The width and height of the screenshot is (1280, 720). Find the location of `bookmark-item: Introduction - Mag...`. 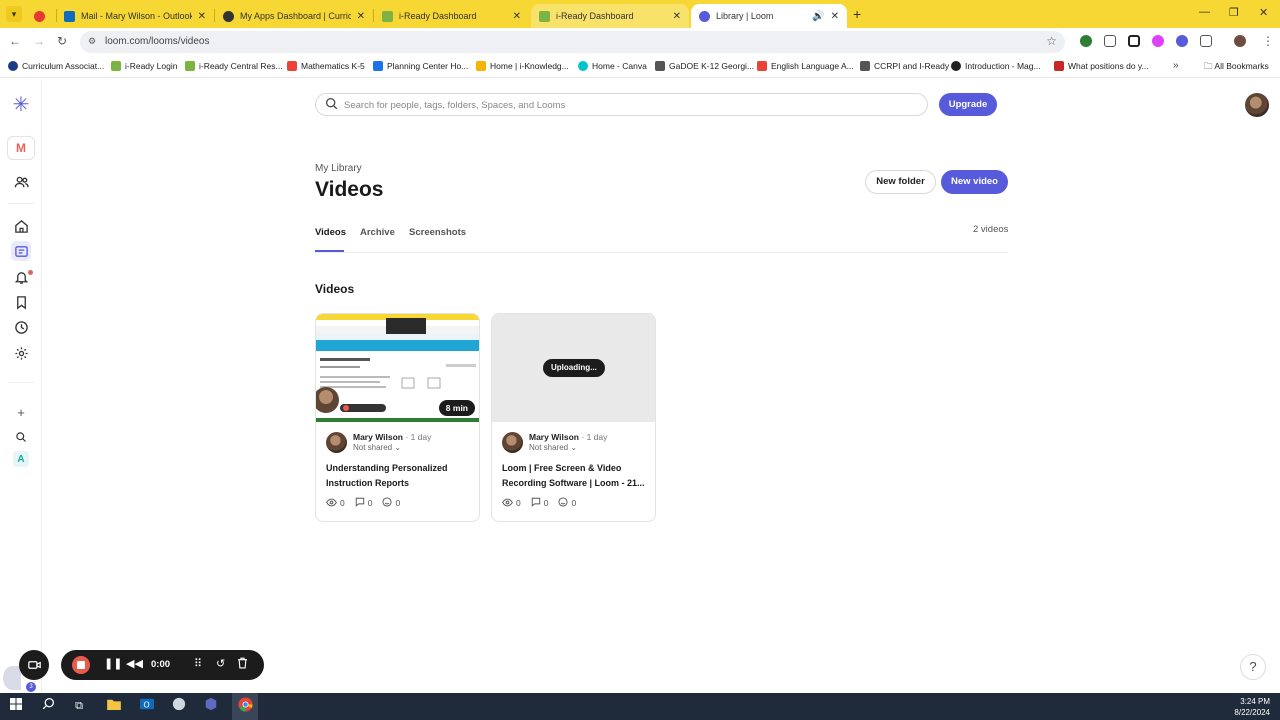

bookmark-item: Introduction - Mag... is located at coordinates (996, 66).